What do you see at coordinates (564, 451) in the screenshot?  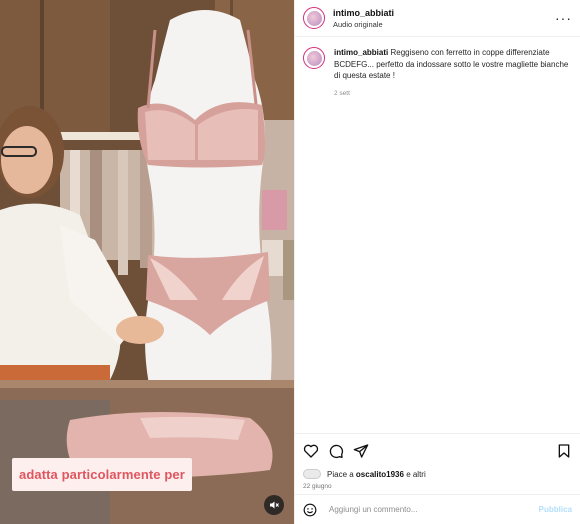 I see `bookmark-icon` at bounding box center [564, 451].